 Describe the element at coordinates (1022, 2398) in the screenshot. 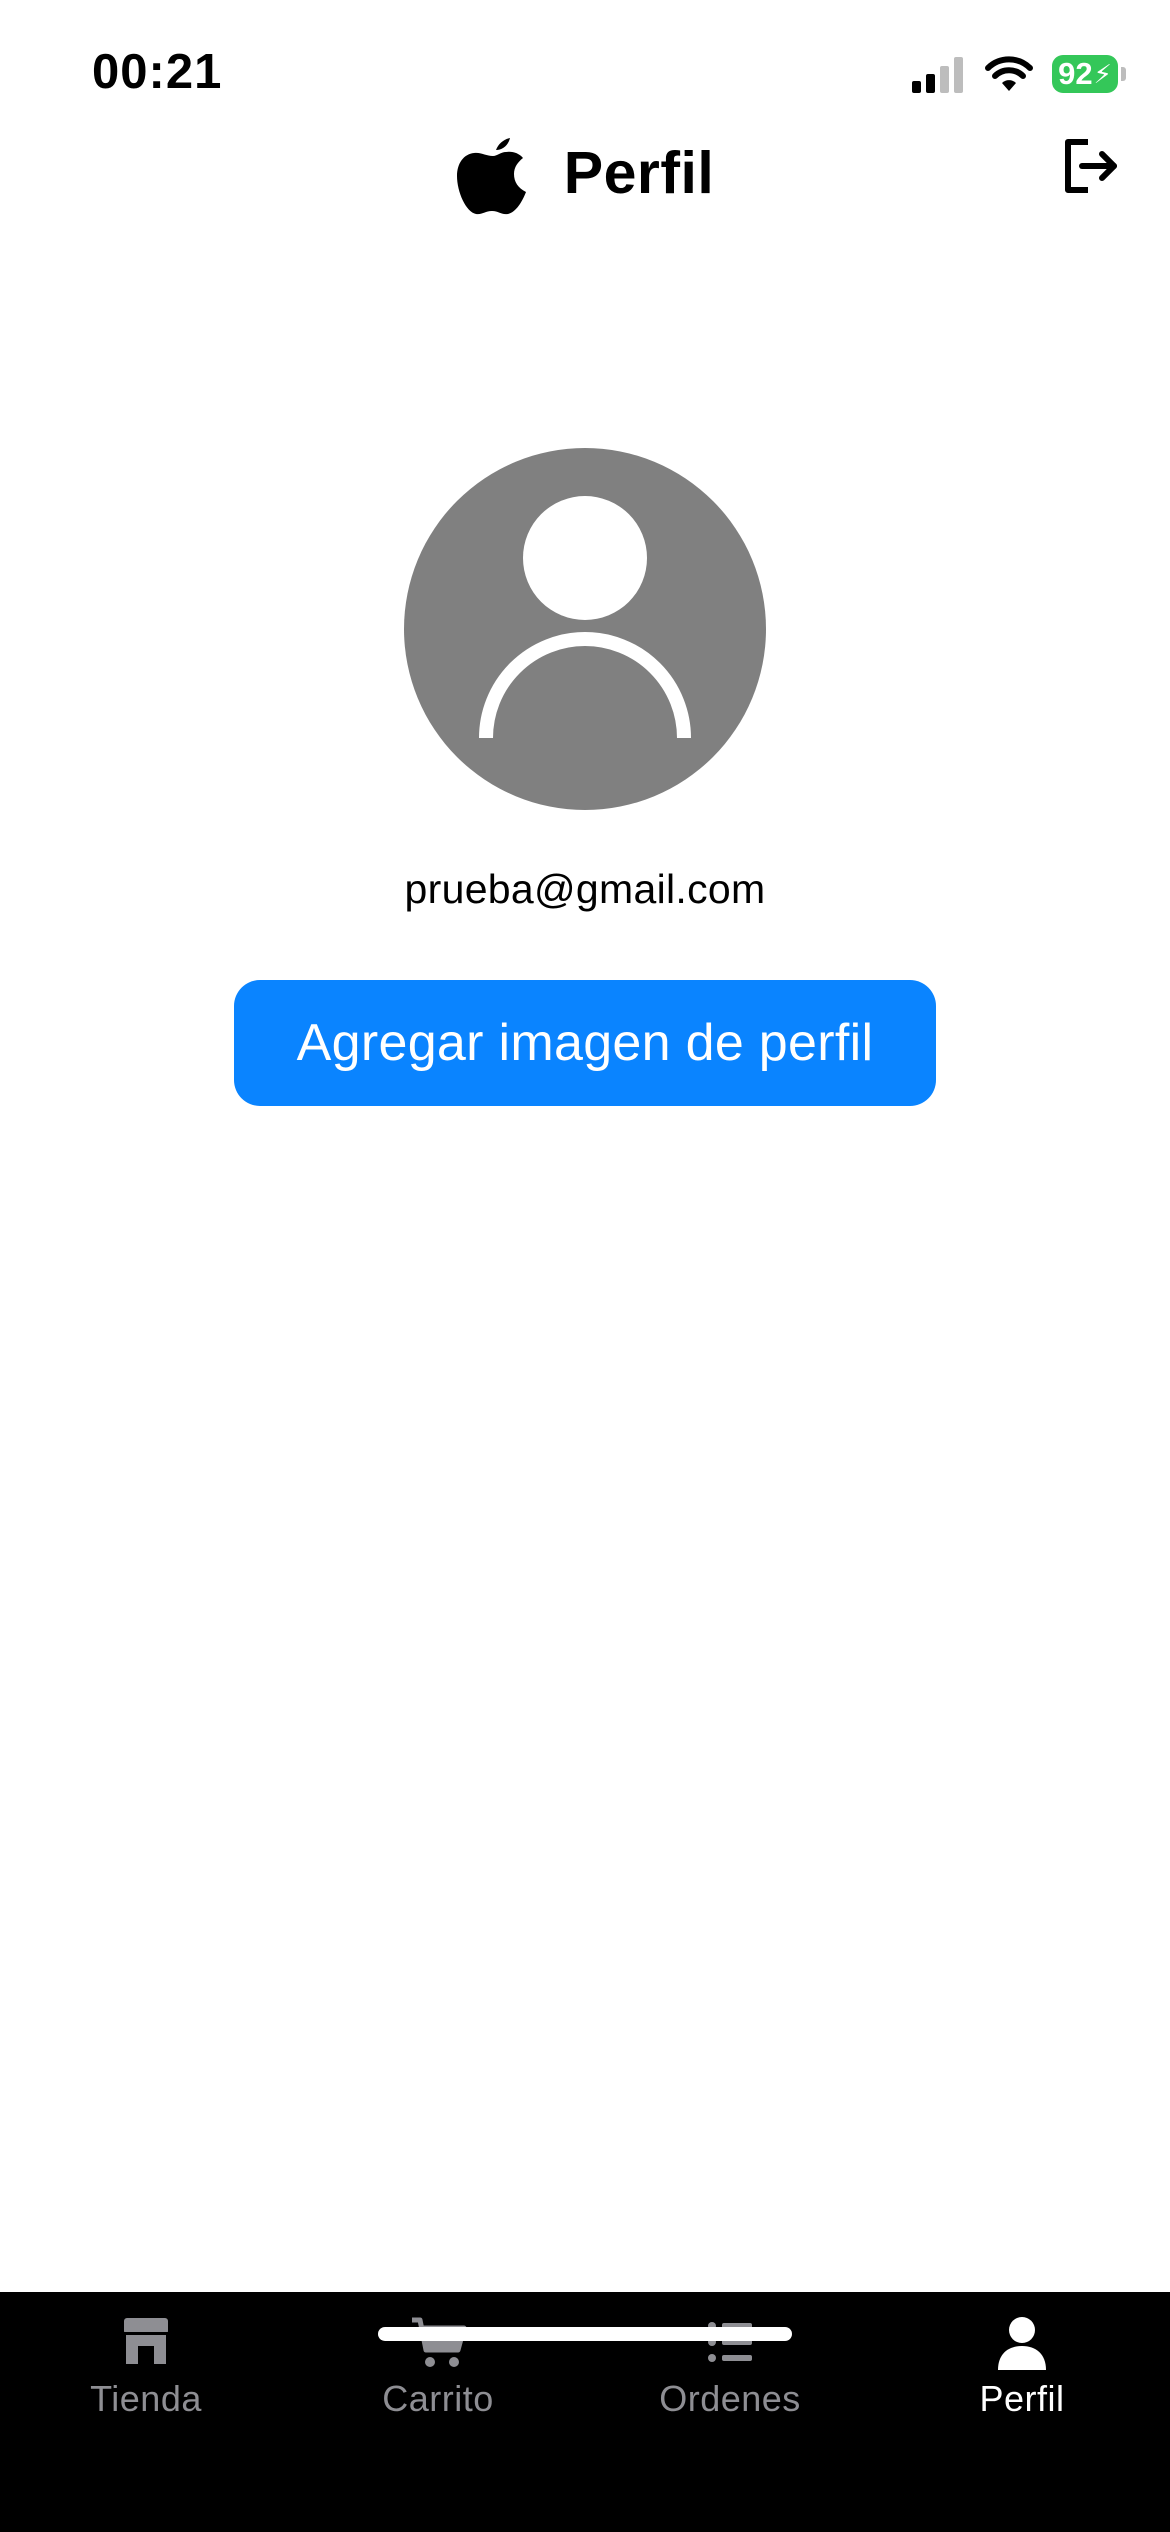

I see `tab-label-perfil: Perfil` at that location.